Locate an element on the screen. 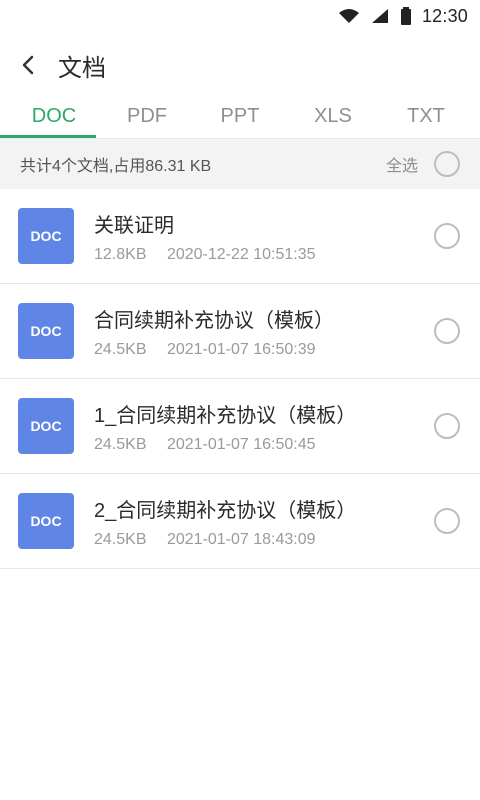 The image size is (480, 800). file-row: DOC 关联证明 12.8KB 2020-12-22 10:51:35 is located at coordinates (240, 236).